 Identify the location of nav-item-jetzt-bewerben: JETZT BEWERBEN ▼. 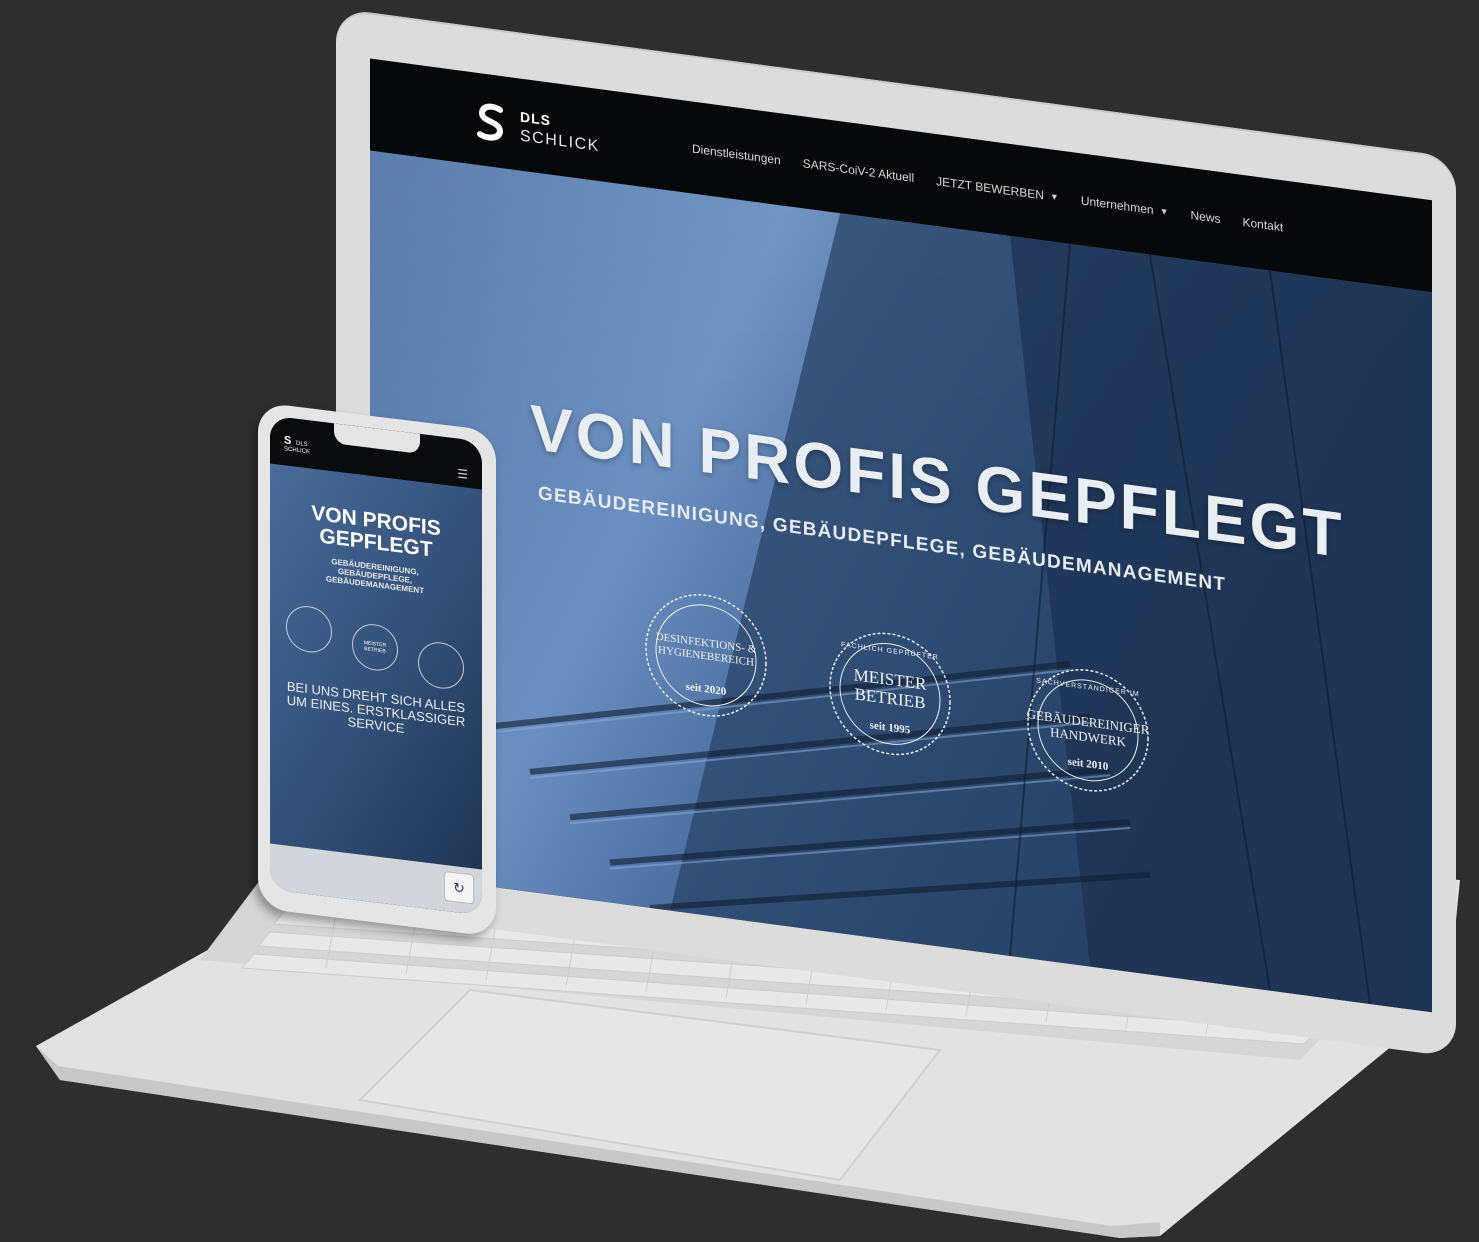
(997, 189).